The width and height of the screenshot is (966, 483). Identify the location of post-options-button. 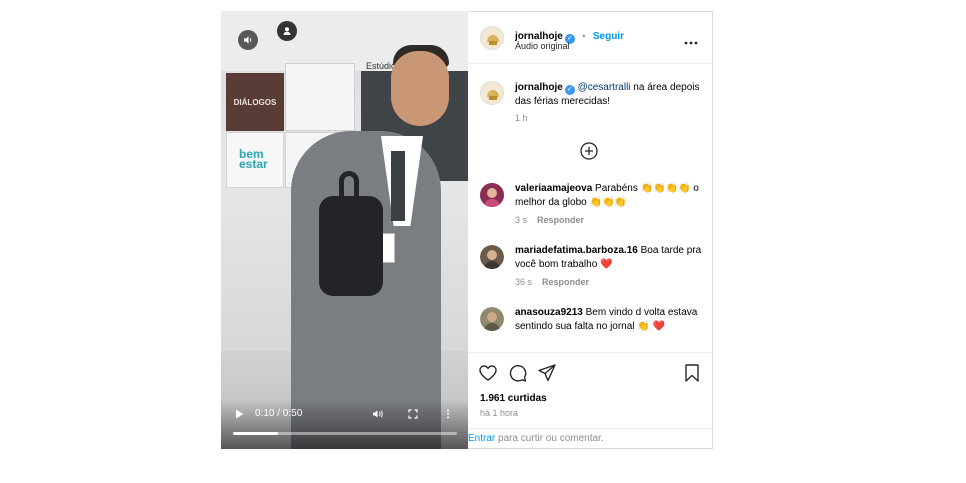
(691, 41).